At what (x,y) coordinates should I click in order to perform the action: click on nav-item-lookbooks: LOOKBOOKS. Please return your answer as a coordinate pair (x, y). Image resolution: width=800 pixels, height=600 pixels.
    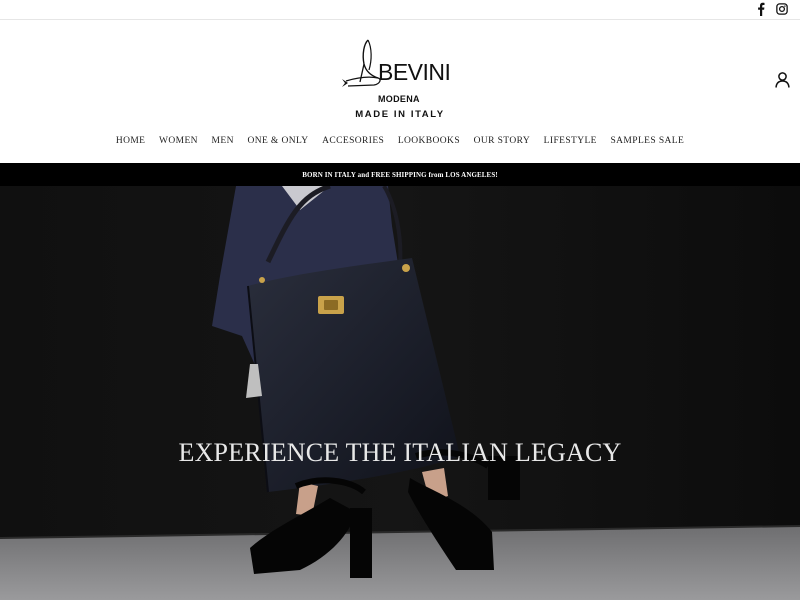
    Looking at the image, I should click on (429, 141).